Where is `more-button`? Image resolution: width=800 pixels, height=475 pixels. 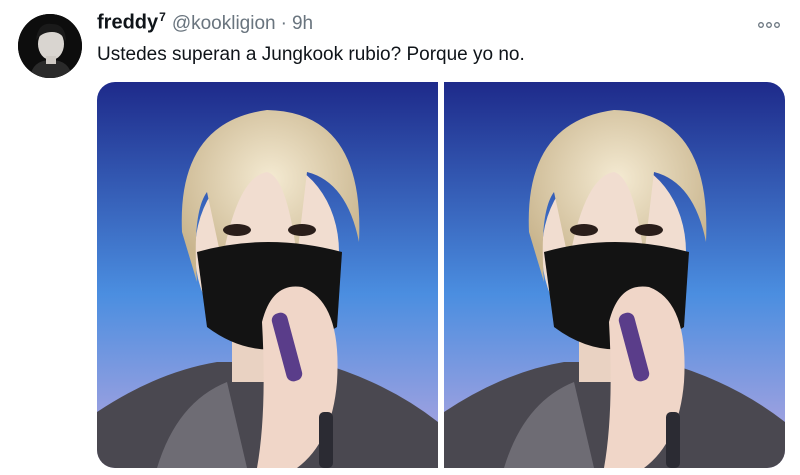
more-button is located at coordinates (769, 25).